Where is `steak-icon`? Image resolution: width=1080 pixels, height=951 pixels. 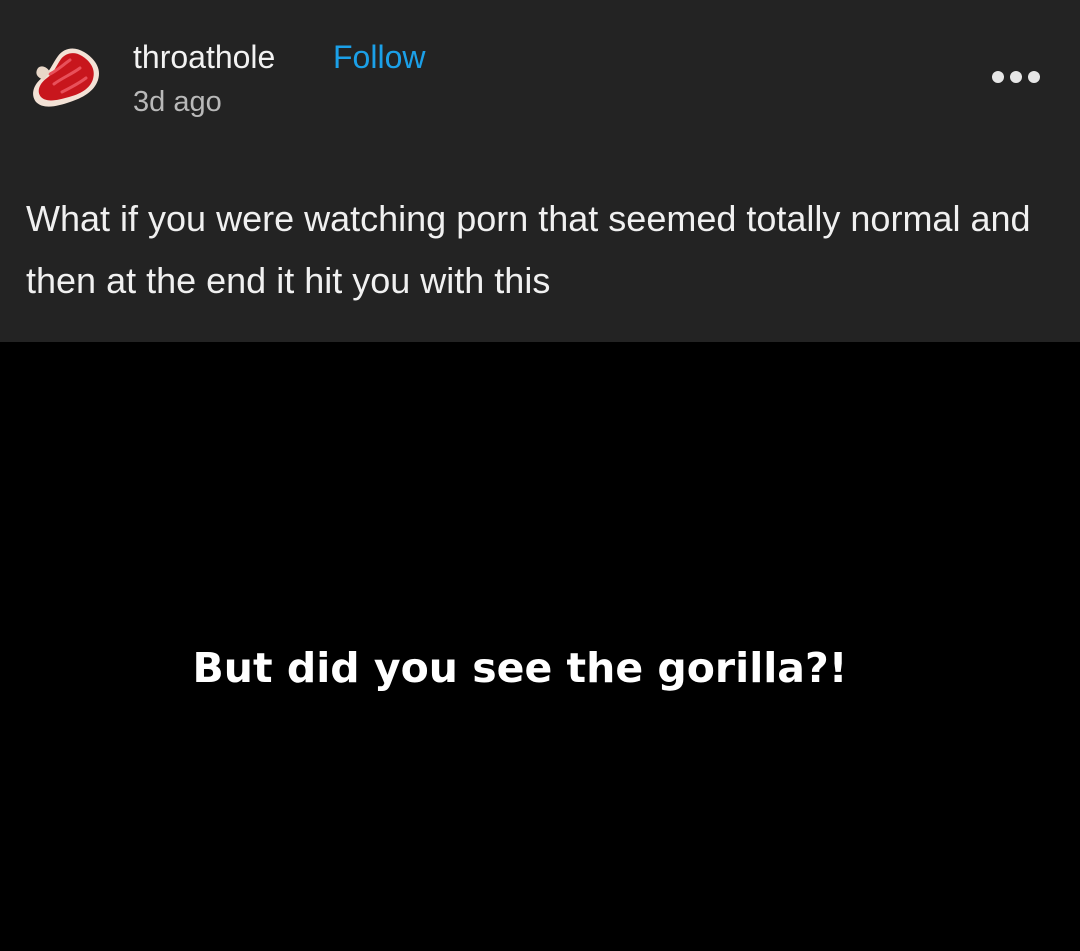 steak-icon is located at coordinates (66, 77).